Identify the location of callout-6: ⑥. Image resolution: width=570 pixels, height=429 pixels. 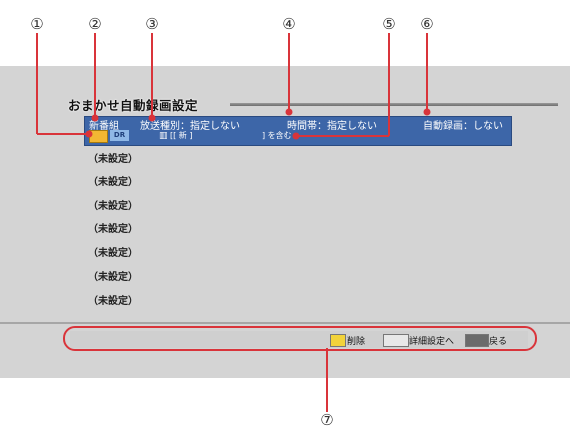
(427, 24).